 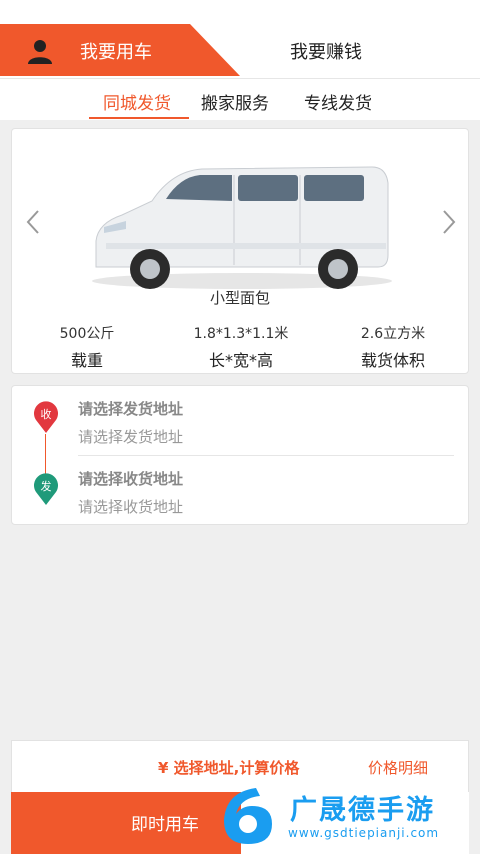 I want to click on user-icon, so click(x=40, y=52).